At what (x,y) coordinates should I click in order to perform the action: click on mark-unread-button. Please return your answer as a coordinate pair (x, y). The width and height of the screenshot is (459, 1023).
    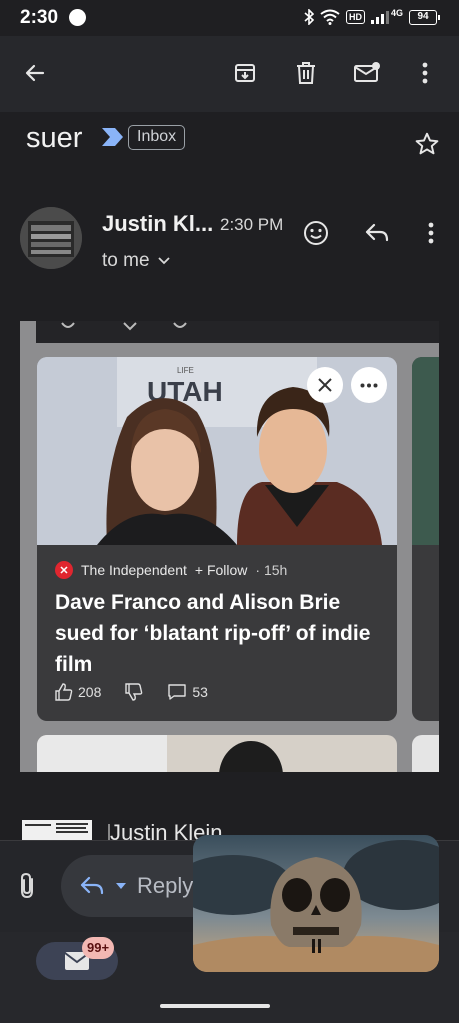
    Looking at the image, I should click on (367, 73).